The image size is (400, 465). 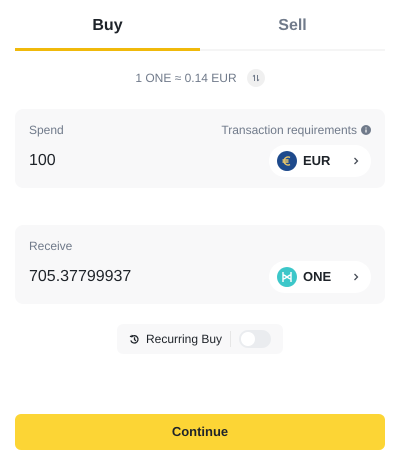 What do you see at coordinates (134, 339) in the screenshot?
I see `recurring-icon` at bounding box center [134, 339].